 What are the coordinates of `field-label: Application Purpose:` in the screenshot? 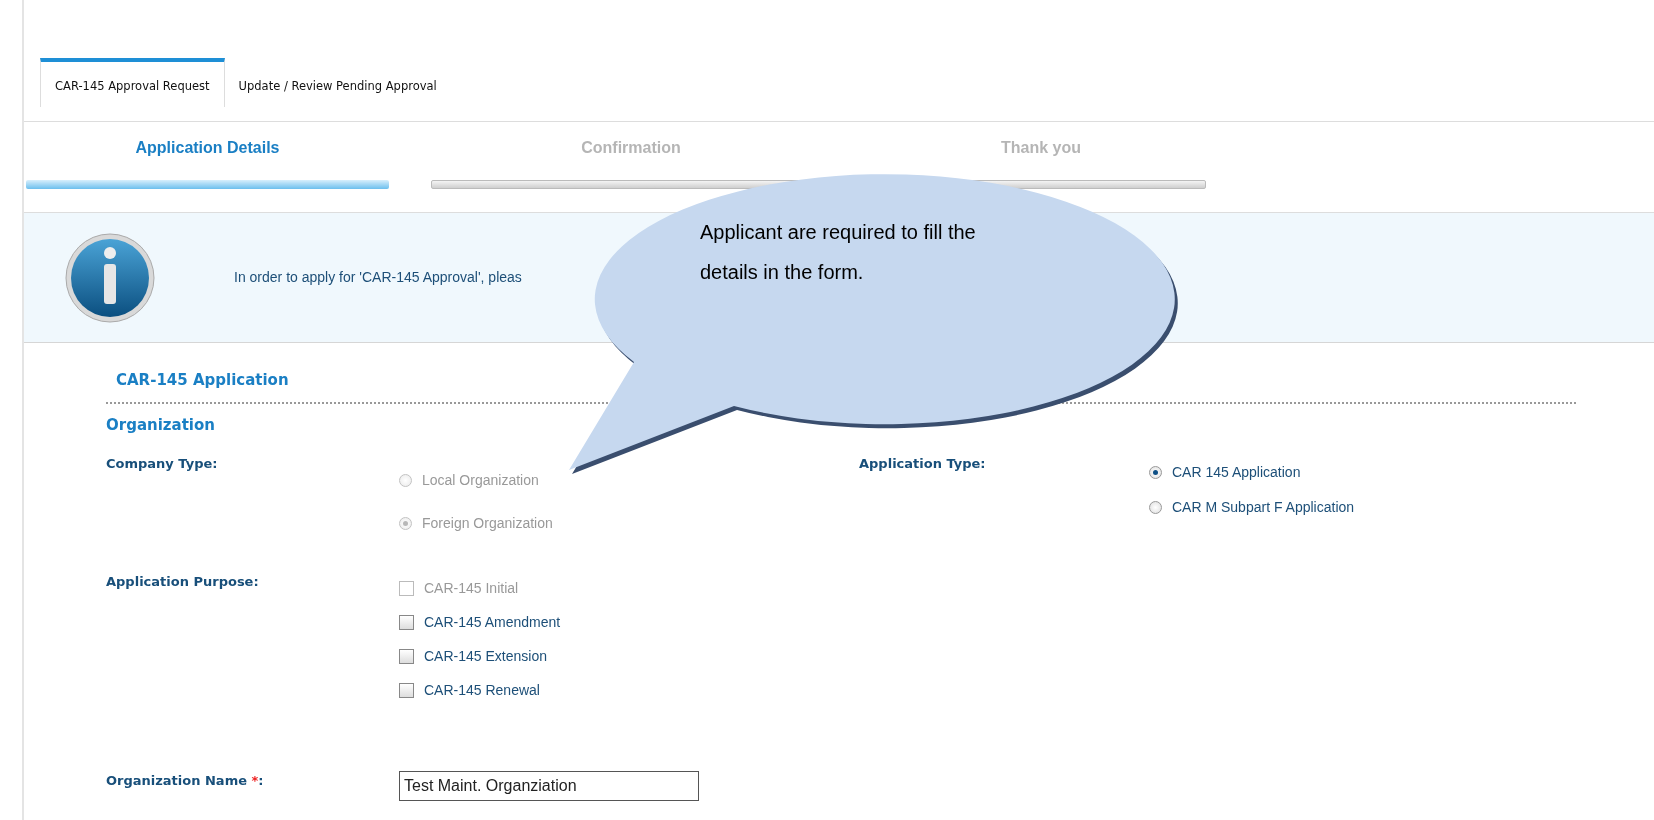 It's located at (182, 582).